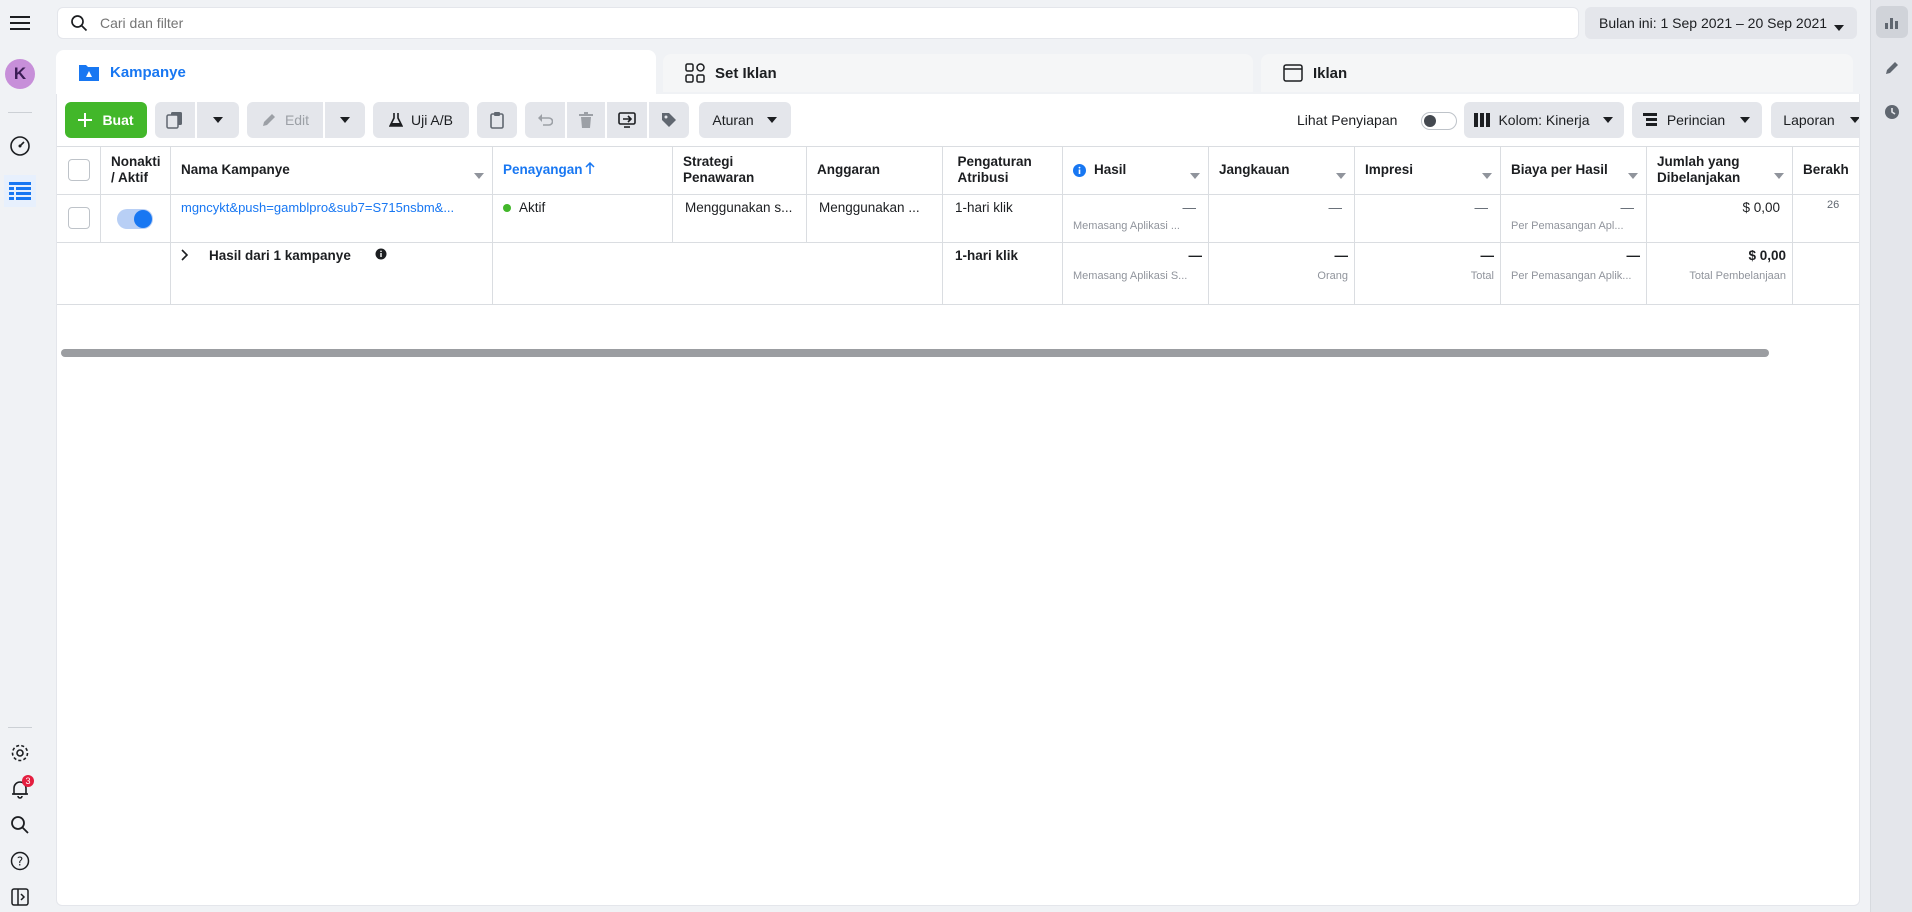  I want to click on breakdown-label: Perincian, so click(1696, 120).